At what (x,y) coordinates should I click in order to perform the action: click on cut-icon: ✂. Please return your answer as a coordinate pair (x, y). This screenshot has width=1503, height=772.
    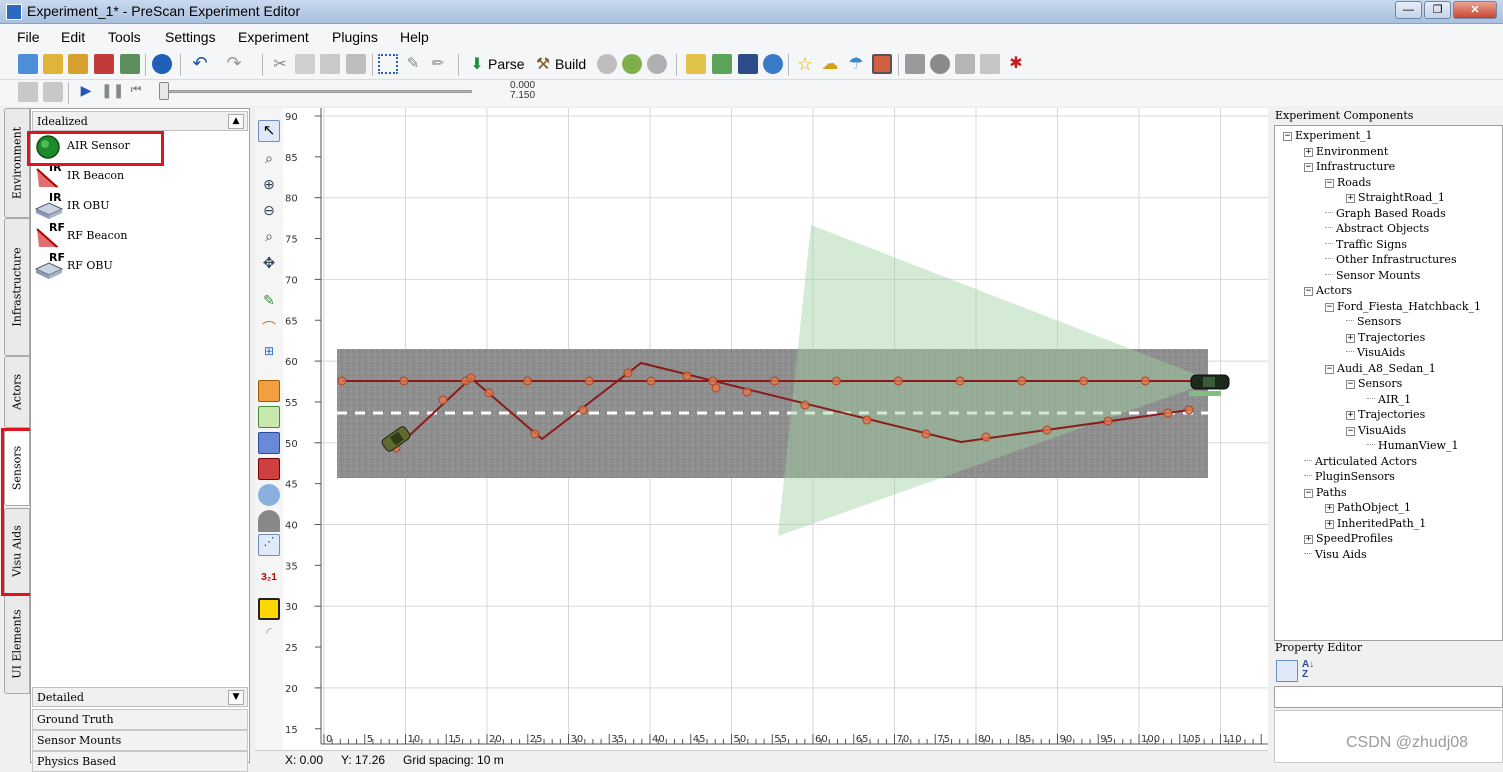
    Looking at the image, I should click on (280, 64).